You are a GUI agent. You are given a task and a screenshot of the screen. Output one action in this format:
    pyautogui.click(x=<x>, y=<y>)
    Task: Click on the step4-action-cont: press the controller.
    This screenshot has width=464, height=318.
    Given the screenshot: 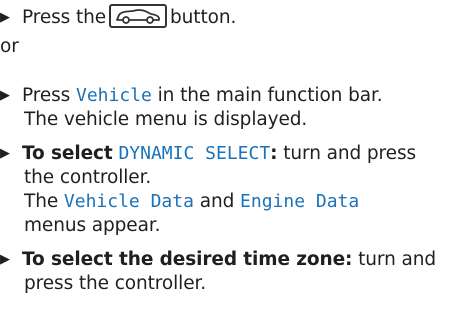 What is the action you would take?
    pyautogui.click(x=115, y=283)
    